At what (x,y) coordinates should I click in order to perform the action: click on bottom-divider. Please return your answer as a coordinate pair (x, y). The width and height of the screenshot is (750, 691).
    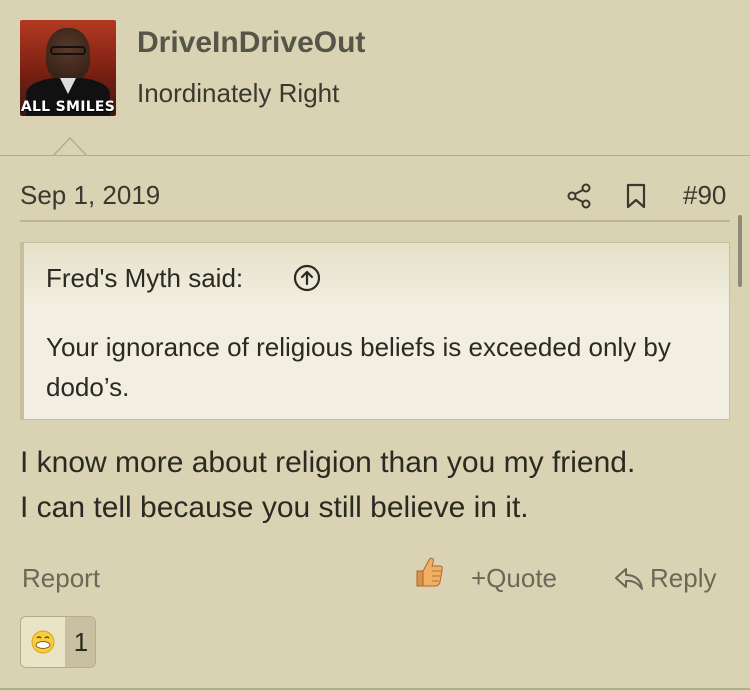
    Looking at the image, I should click on (375, 689).